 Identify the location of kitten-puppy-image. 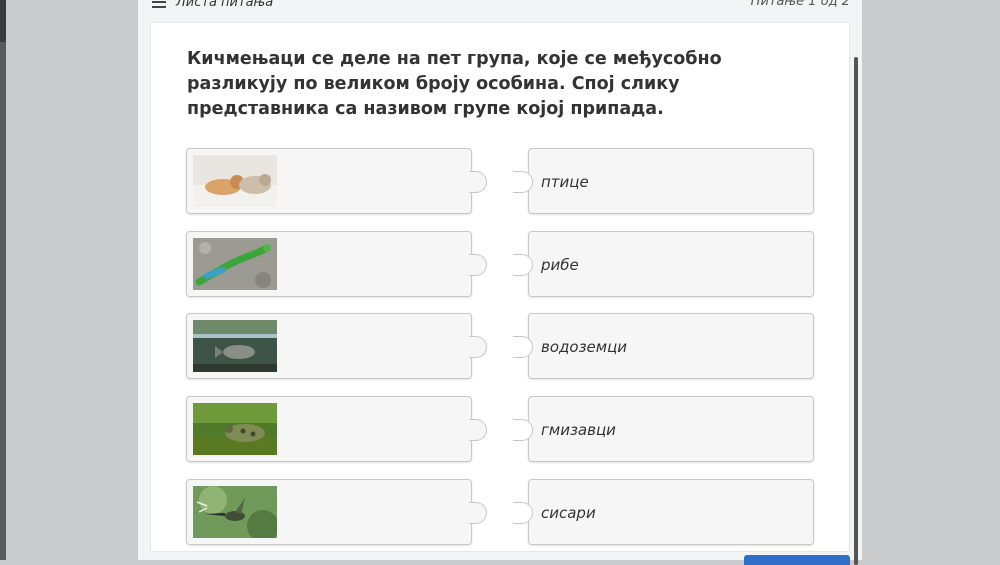
(235, 181).